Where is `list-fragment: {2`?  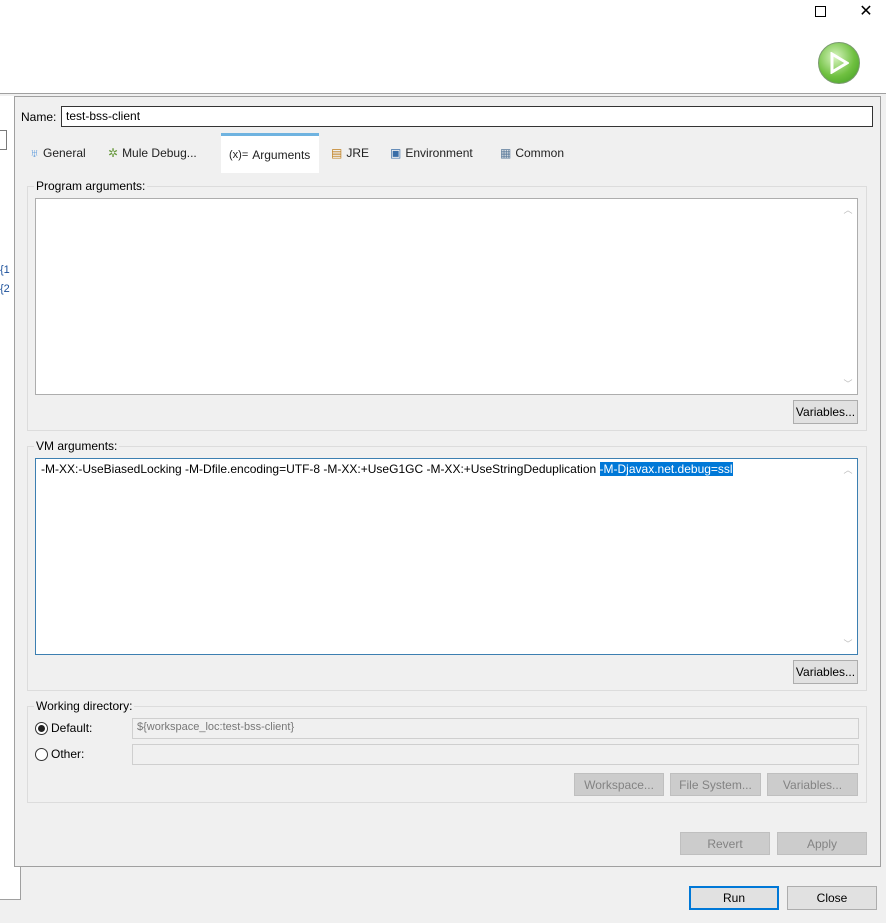
list-fragment: {2 is located at coordinates (5, 289).